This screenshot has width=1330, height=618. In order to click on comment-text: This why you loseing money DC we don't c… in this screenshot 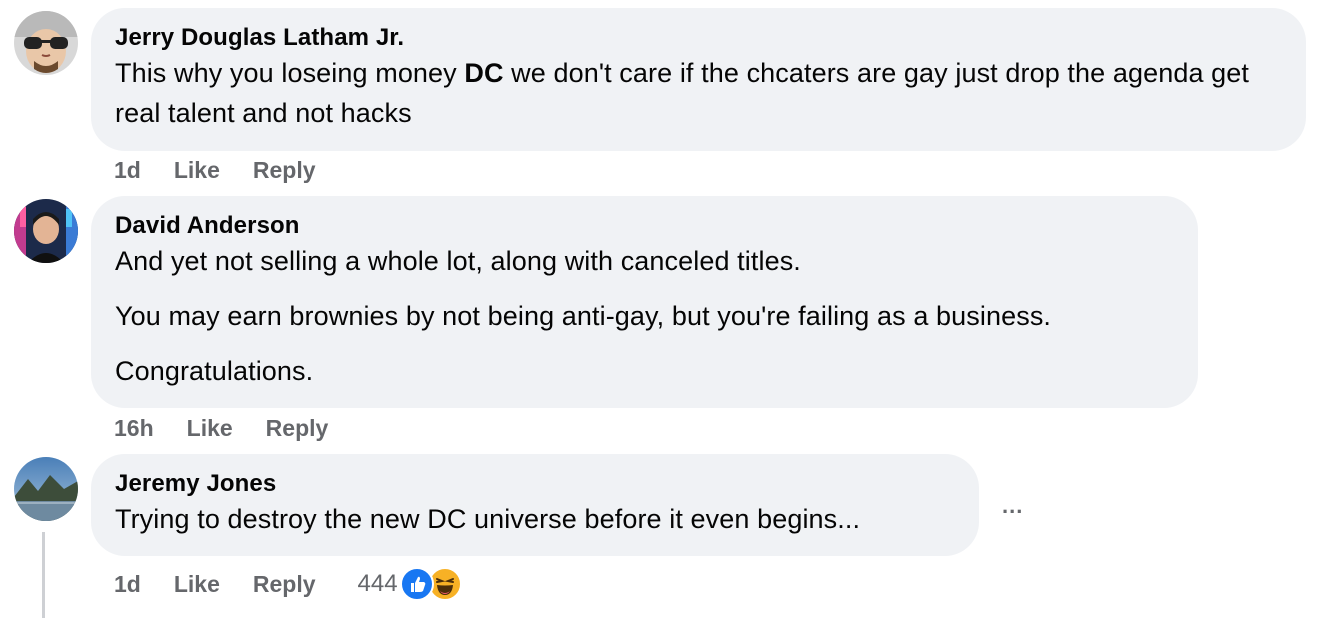, I will do `click(682, 93)`.